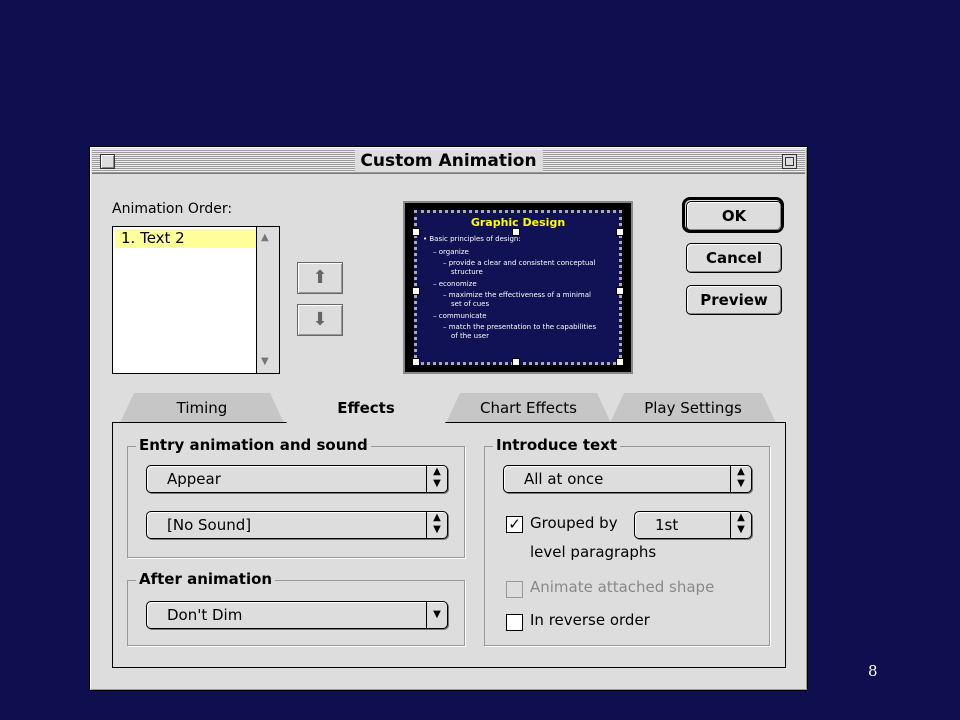  I want to click on grouped-by-checkbox: ✓, so click(514, 524).